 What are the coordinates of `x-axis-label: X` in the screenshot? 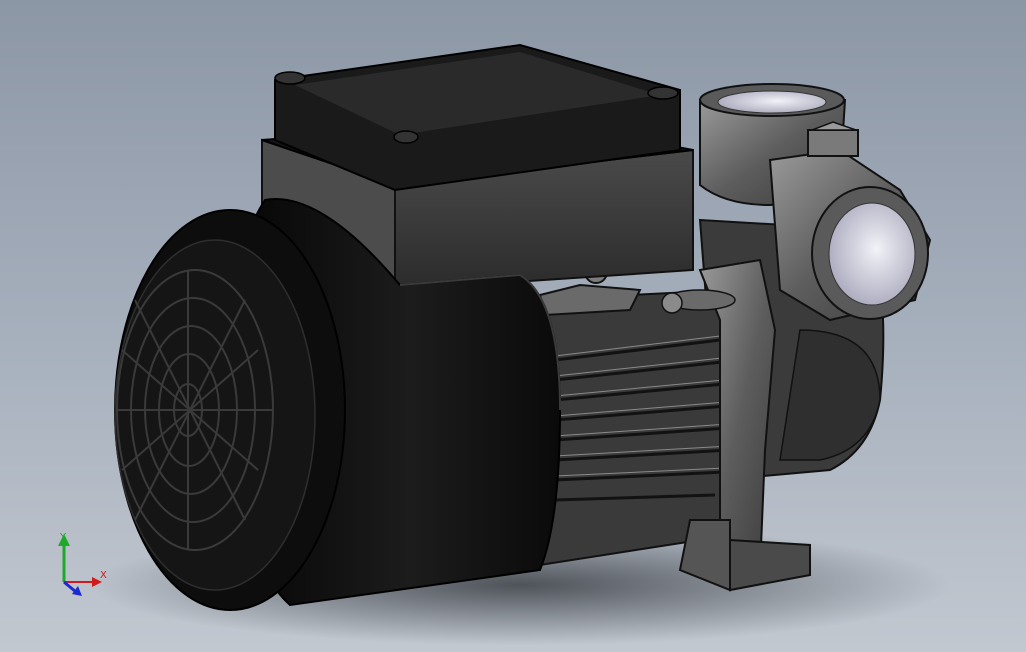 It's located at (103, 575).